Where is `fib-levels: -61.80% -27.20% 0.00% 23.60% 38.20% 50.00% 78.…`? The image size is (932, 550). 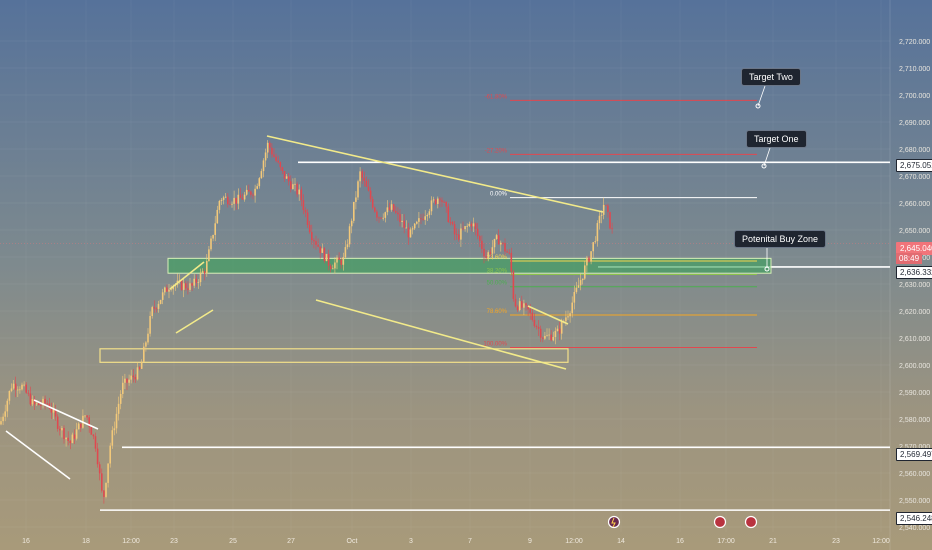
fib-levels: -61.80% -27.20% 0.00% 23.60% 38.20% 50.00% 78.… is located at coordinates (620, 221).